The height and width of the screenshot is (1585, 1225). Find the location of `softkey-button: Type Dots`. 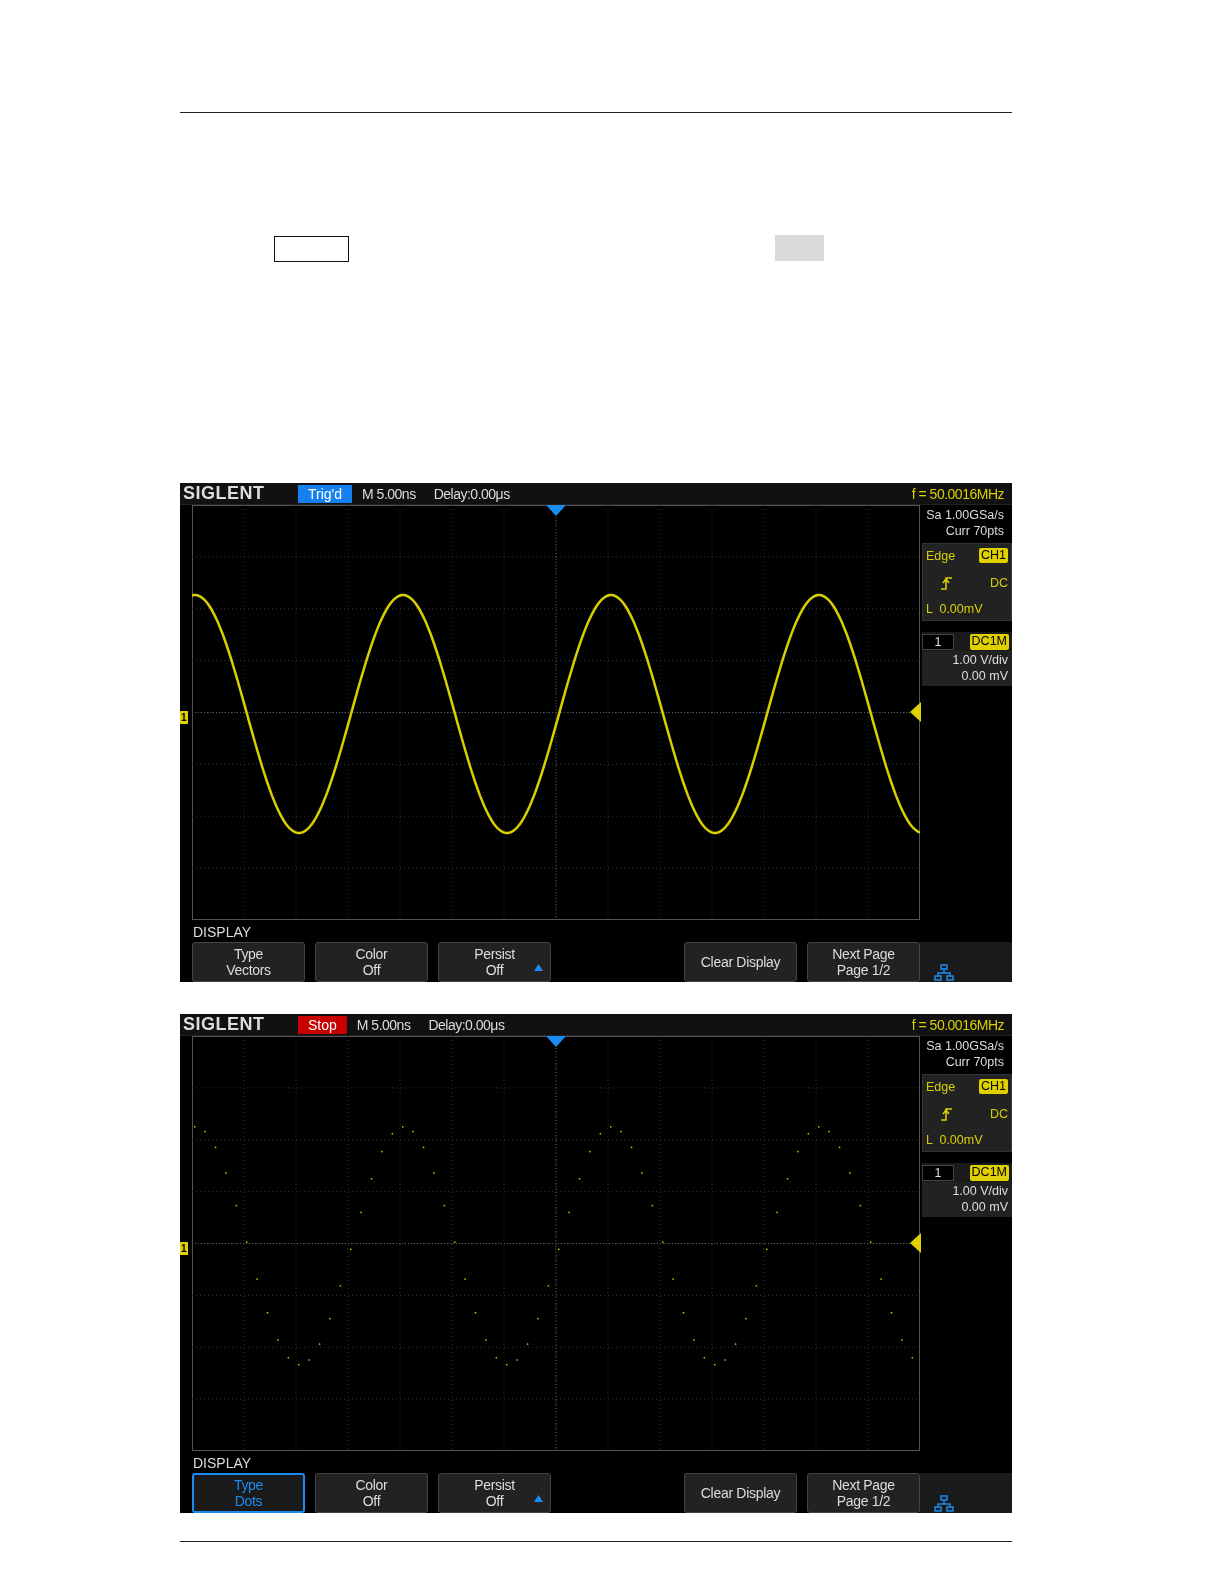

softkey-button: Type Dots is located at coordinates (248, 1493).